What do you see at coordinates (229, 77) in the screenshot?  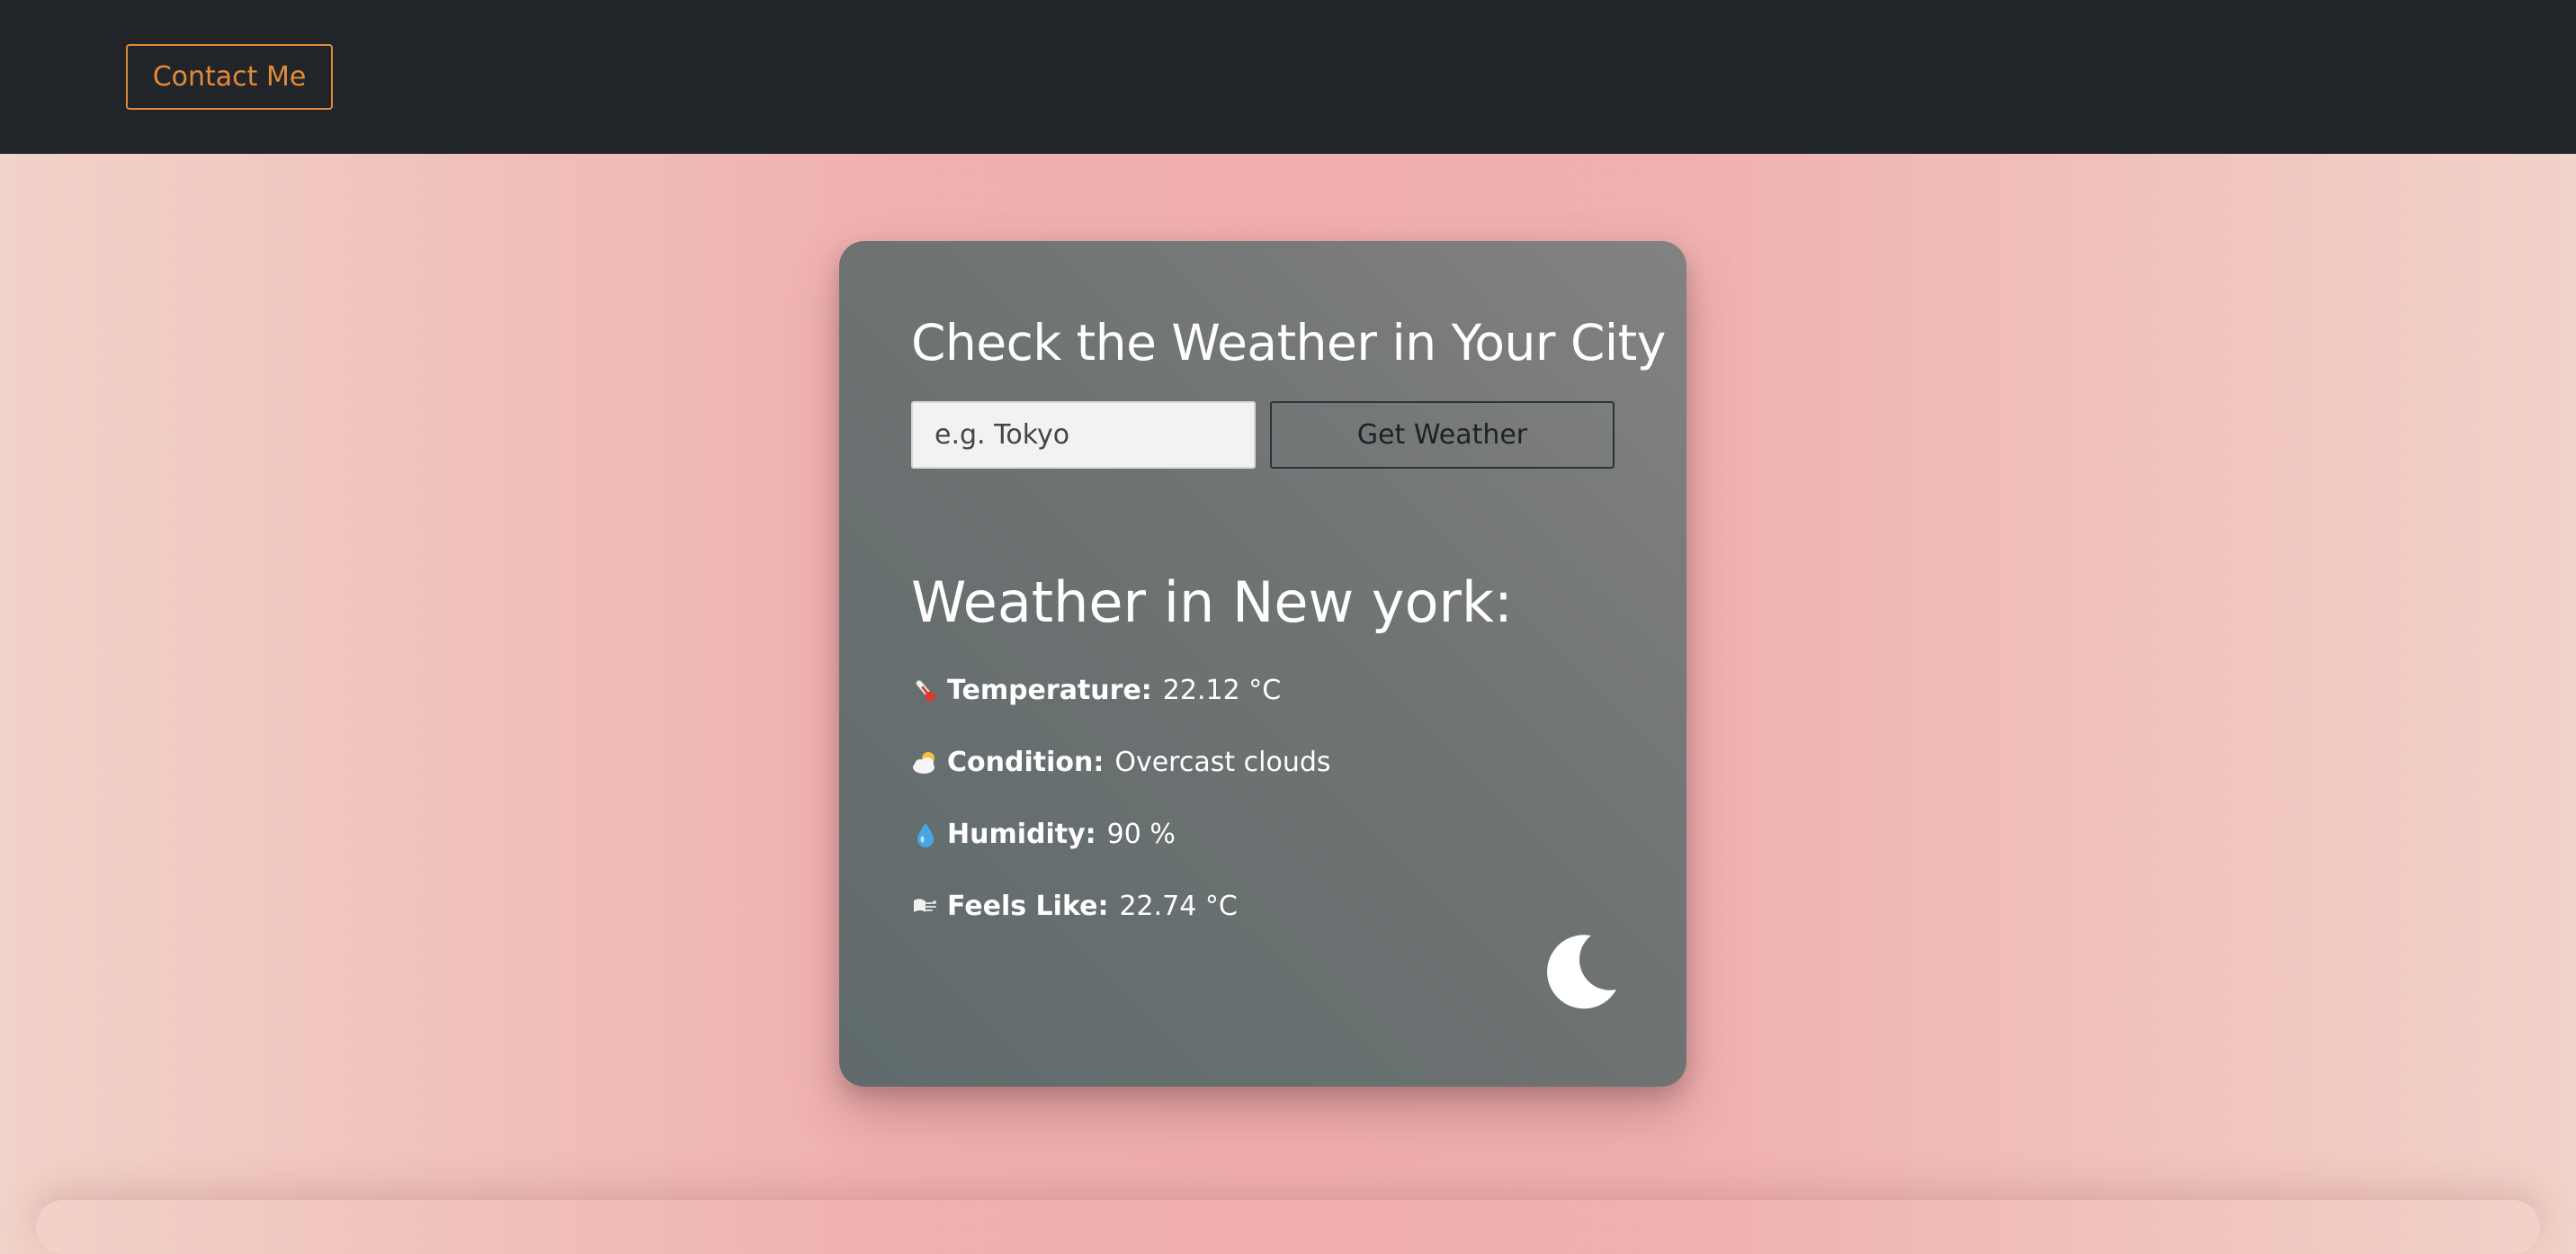 I see `contact-me-button: Contact Me` at bounding box center [229, 77].